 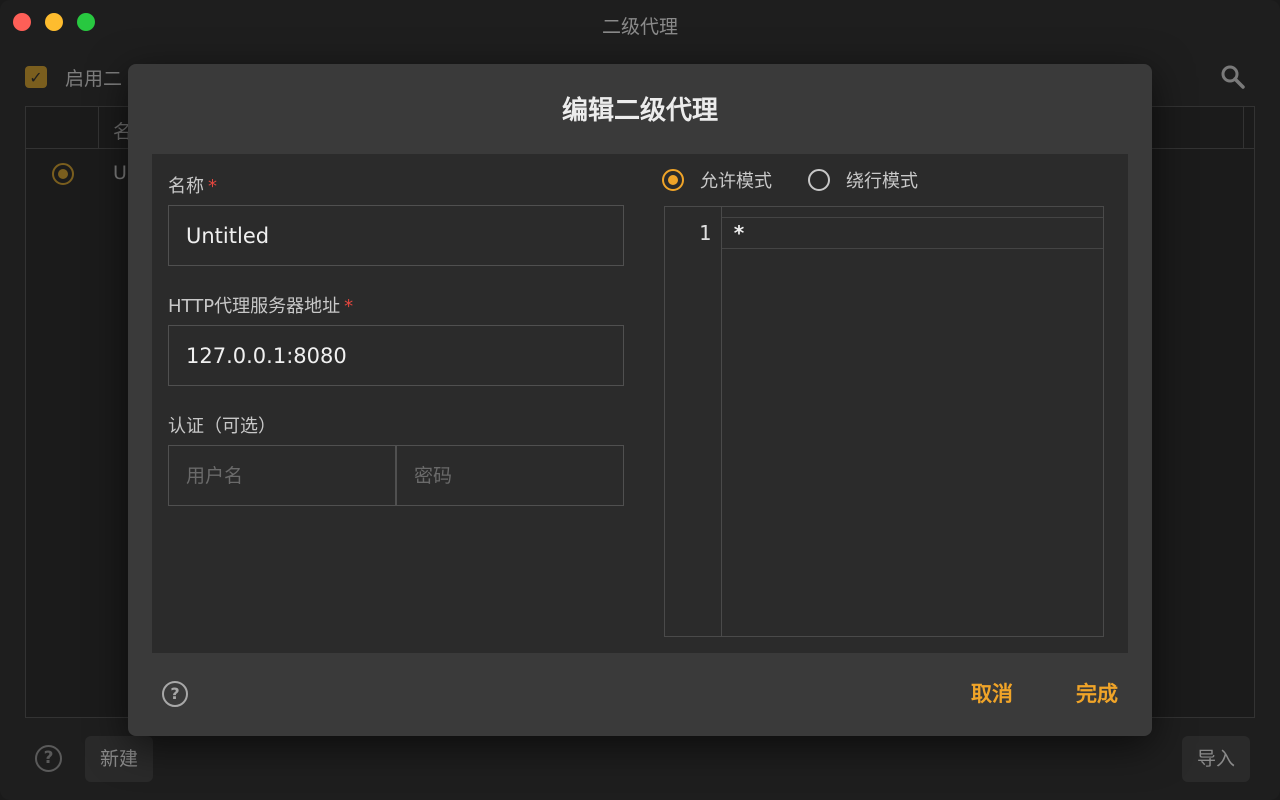 What do you see at coordinates (186, 186) in the screenshot?
I see `name-label-text: 名称` at bounding box center [186, 186].